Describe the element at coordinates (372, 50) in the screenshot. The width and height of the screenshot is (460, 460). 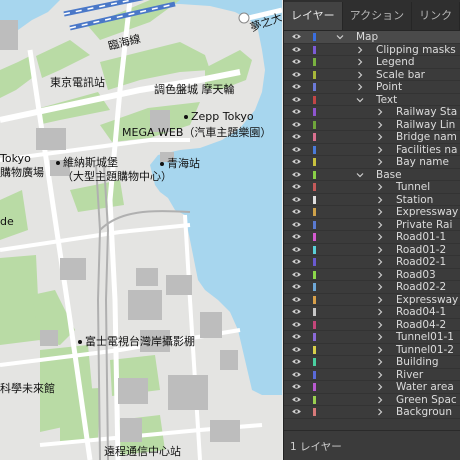
I see `layer-row: Clipping masks` at that location.